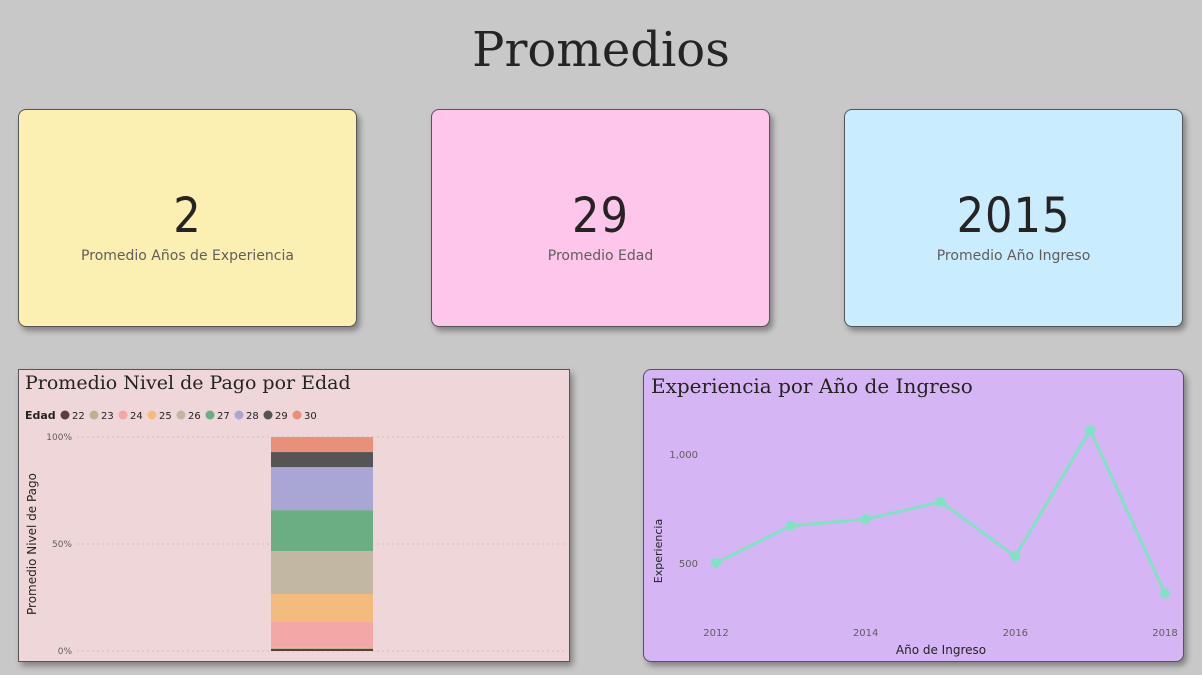 The width and height of the screenshot is (1202, 675). I want to click on data-point-2015, so click(940, 501).